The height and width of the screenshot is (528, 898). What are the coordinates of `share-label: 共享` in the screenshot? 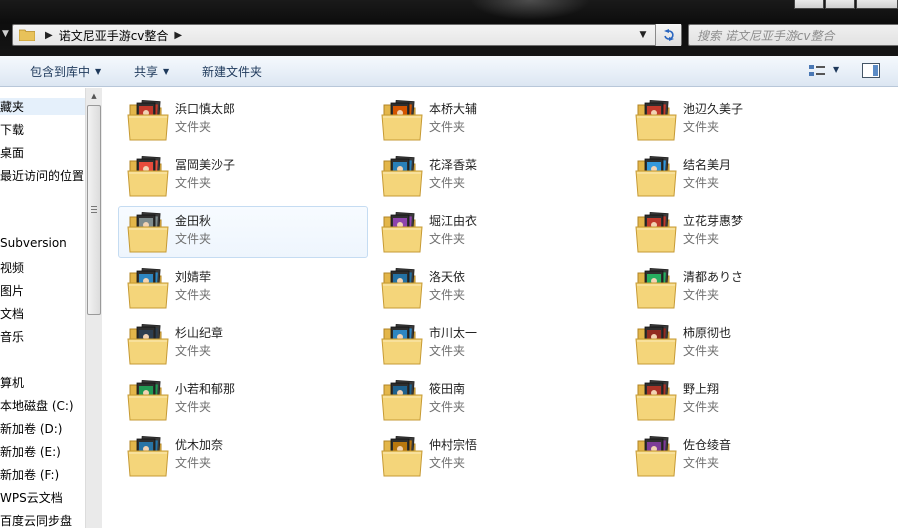 It's located at (146, 72).